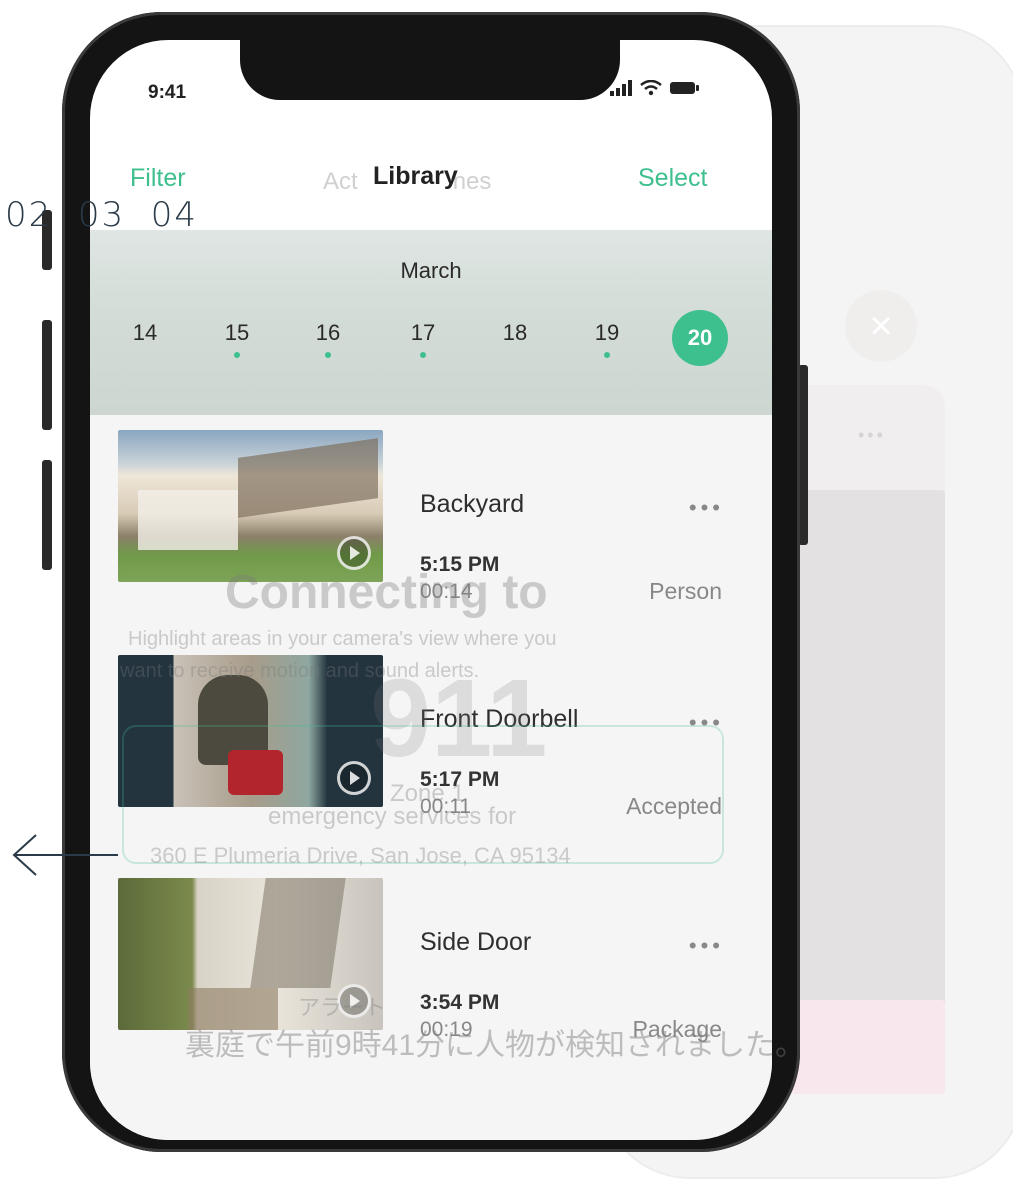 The image size is (1013, 1179). I want to click on day-14: 14, so click(145, 333).